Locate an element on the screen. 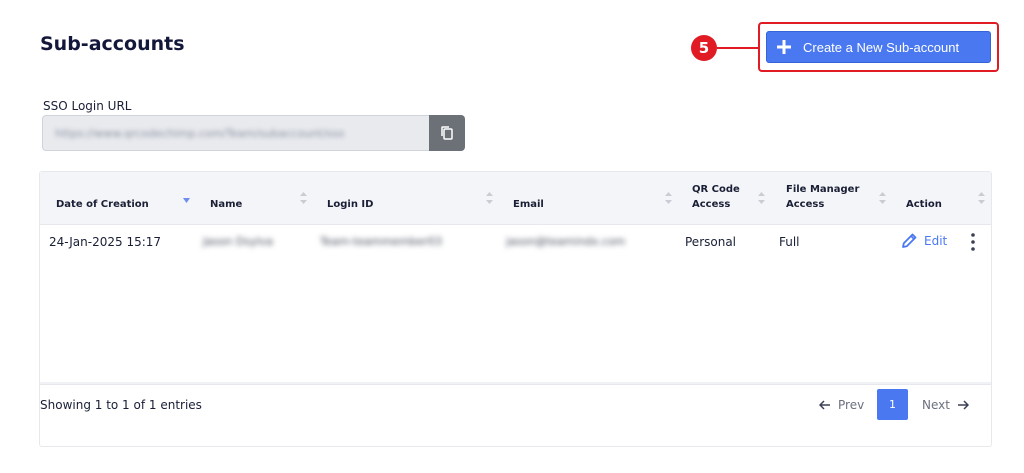 The image size is (1024, 473). create-sub-account-label: Create a New Sub-account is located at coordinates (881, 47).